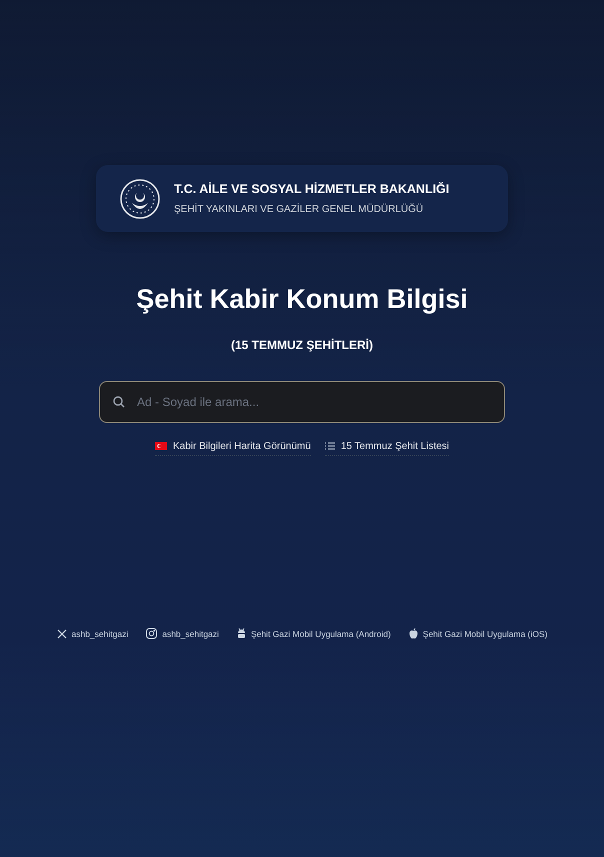  Describe the element at coordinates (140, 198) in the screenshot. I see `emblem-icon` at that location.